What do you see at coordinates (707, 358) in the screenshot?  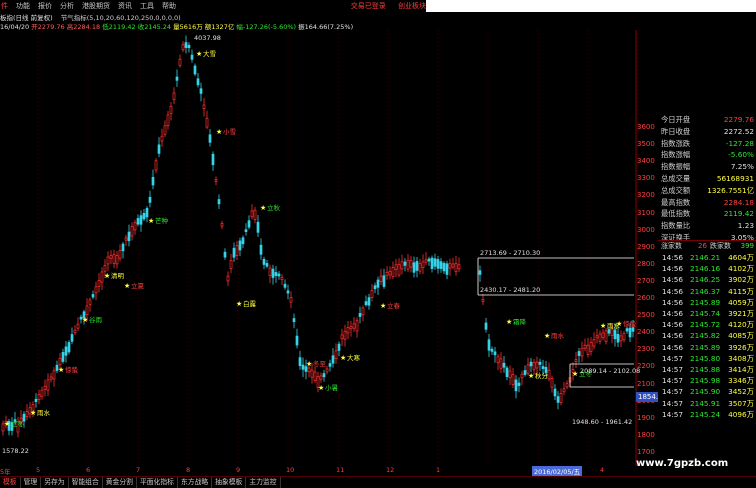 I see `tick-row: 14:57 2145.80 3408万` at bounding box center [707, 358].